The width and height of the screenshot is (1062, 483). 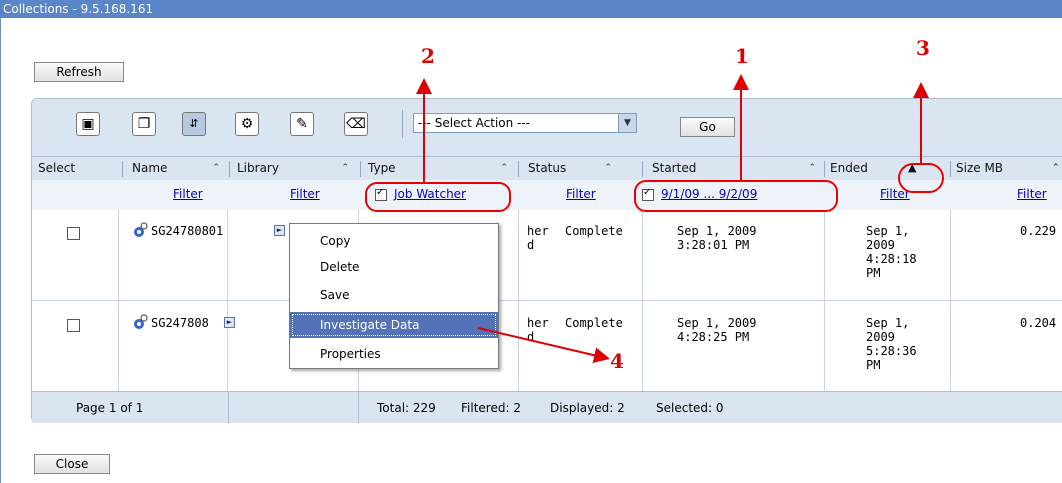 I want to click on callout-number-3: 3, so click(x=923, y=48).